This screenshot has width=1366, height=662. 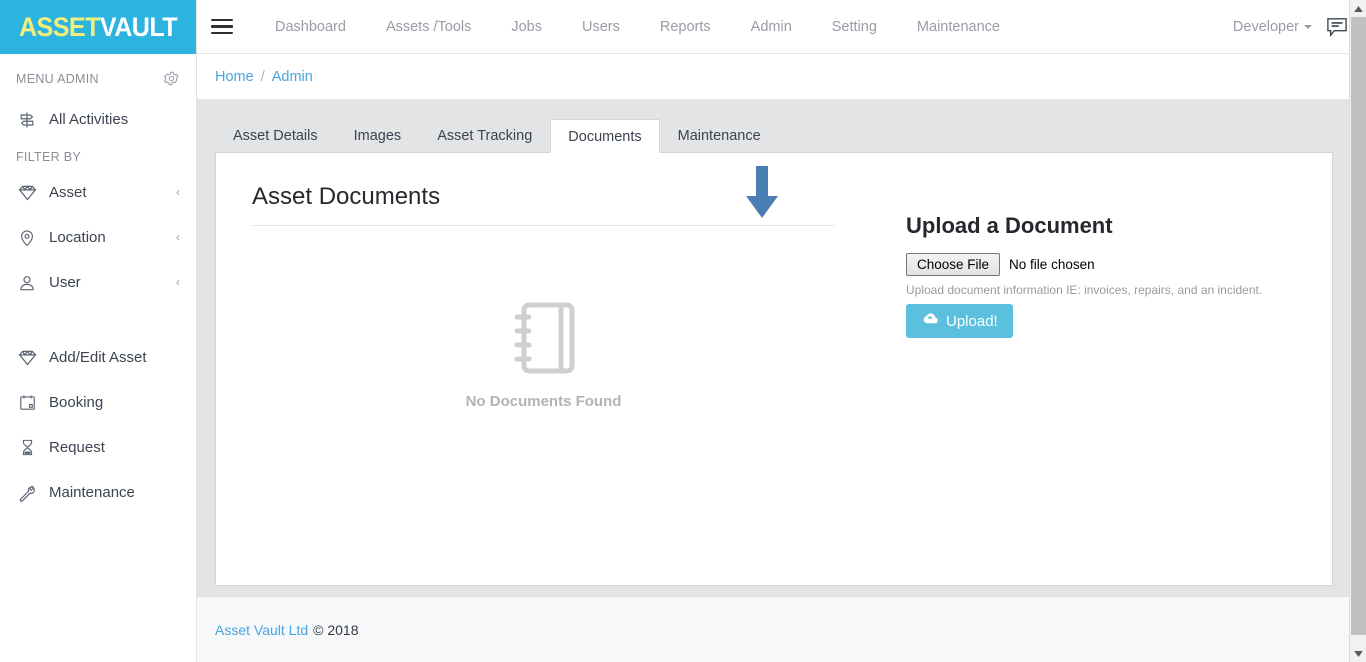 What do you see at coordinates (27, 448) in the screenshot?
I see `hourglass-icon` at bounding box center [27, 448].